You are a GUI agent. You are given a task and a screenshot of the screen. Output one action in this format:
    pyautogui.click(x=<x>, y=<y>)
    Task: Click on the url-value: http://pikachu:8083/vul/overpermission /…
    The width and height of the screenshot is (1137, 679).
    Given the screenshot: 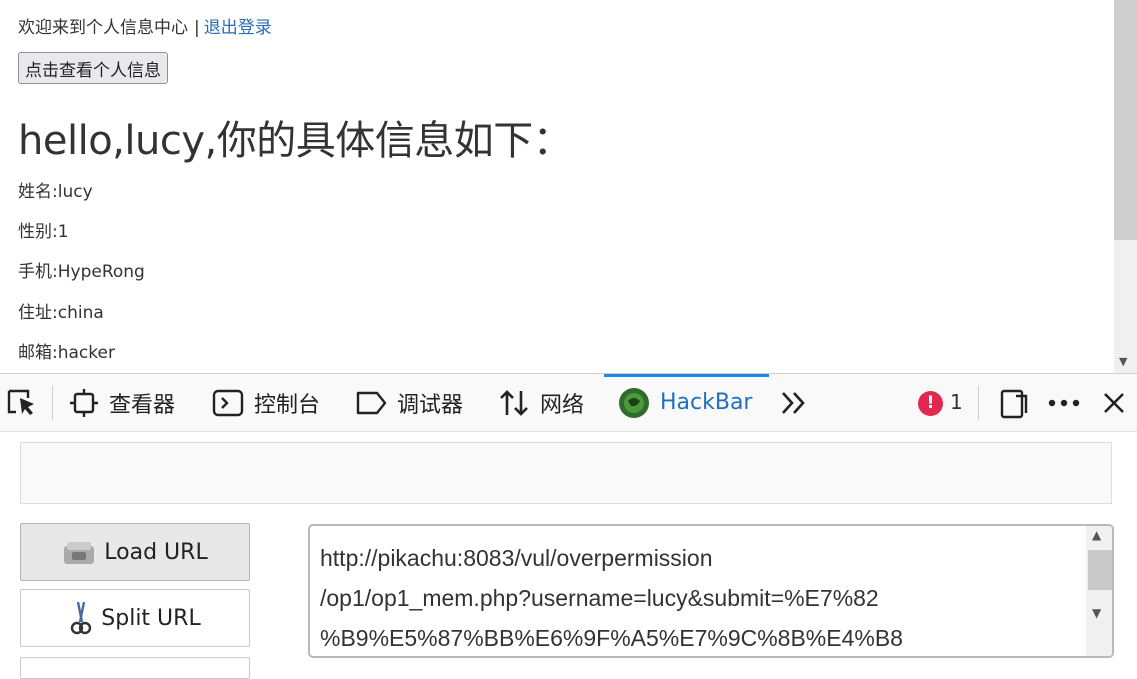 What is the action you would take?
    pyautogui.click(x=700, y=597)
    